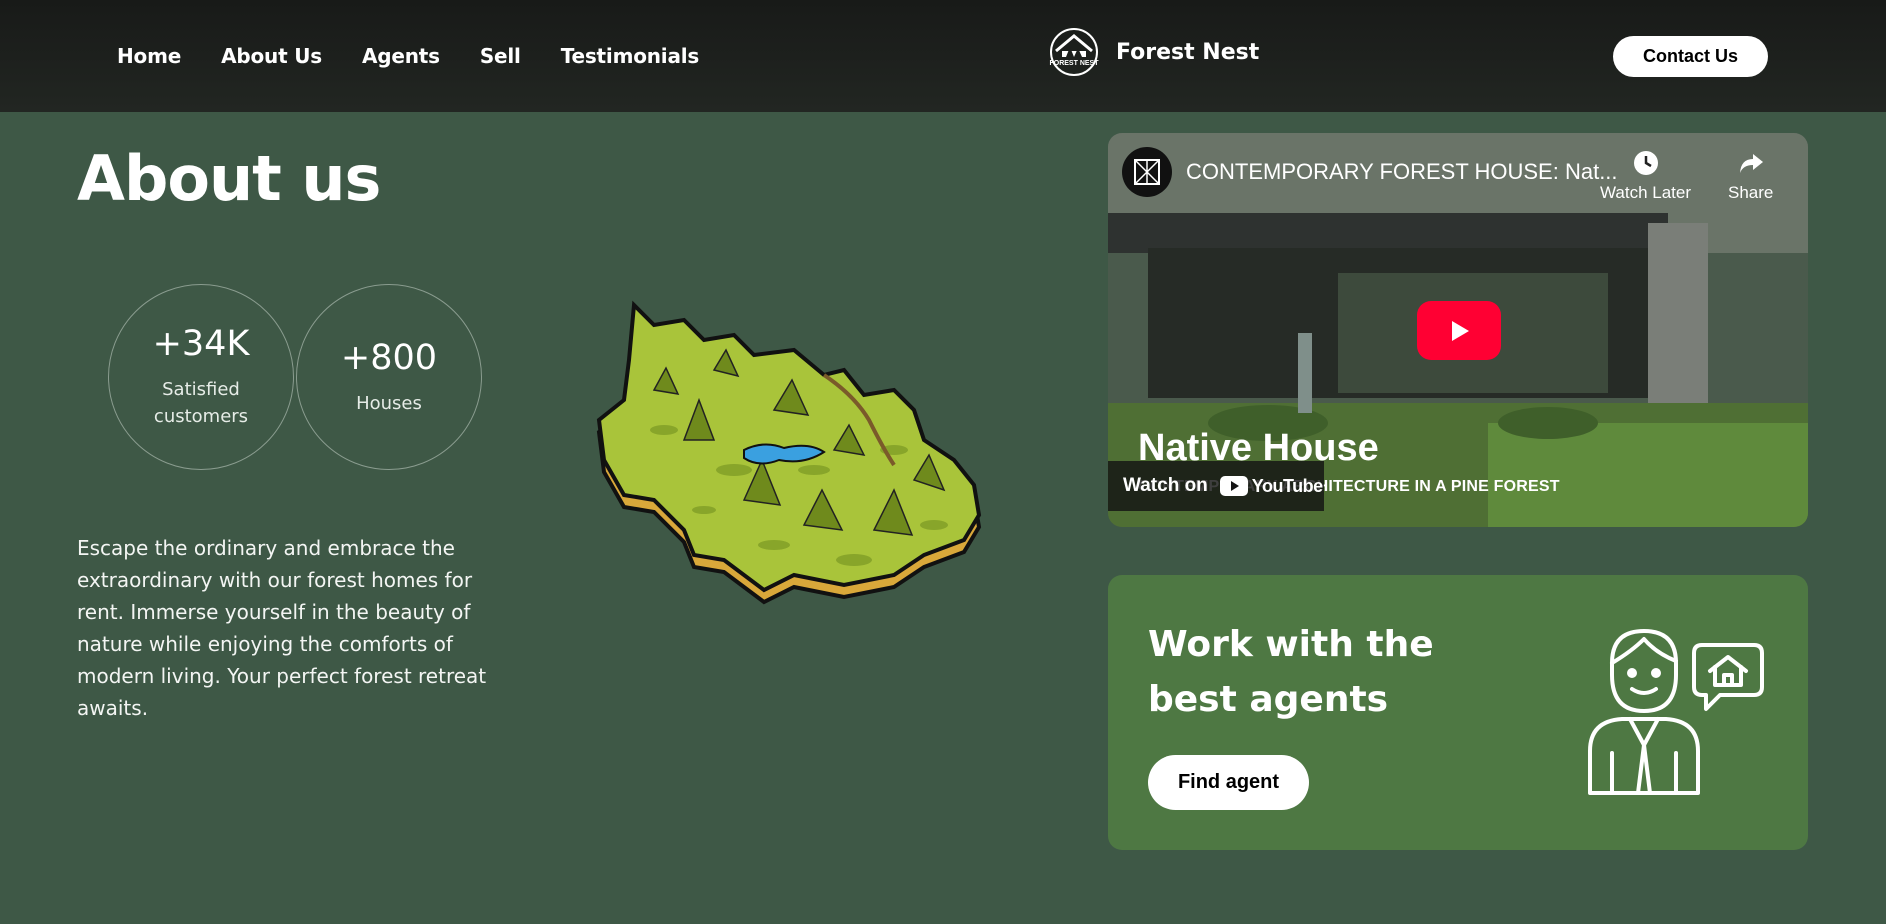 This screenshot has height=924, width=1886. I want to click on share-arrow-icon, so click(1751, 163).